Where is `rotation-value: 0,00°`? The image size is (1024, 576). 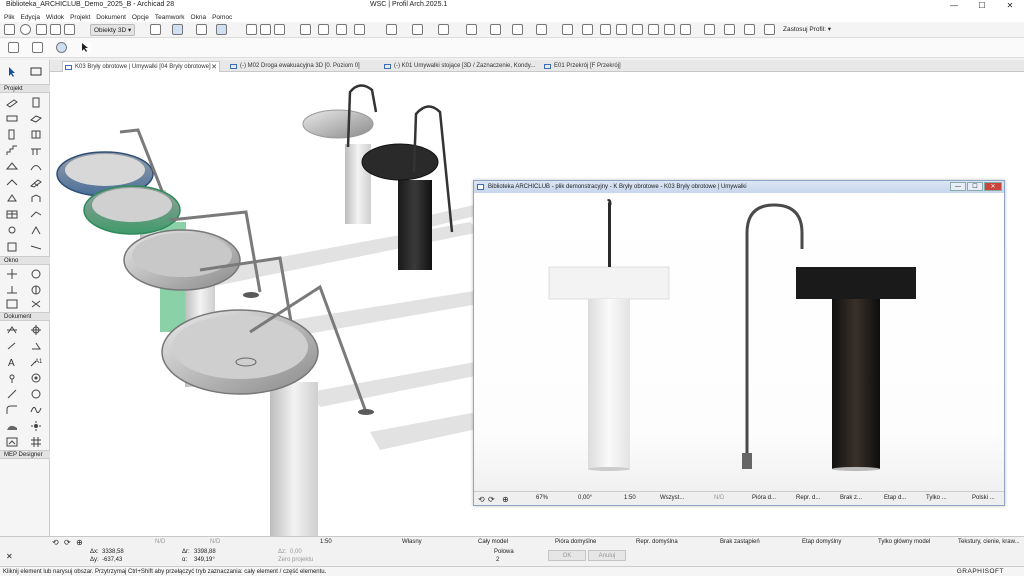 rotation-value: 0,00° is located at coordinates (585, 498).